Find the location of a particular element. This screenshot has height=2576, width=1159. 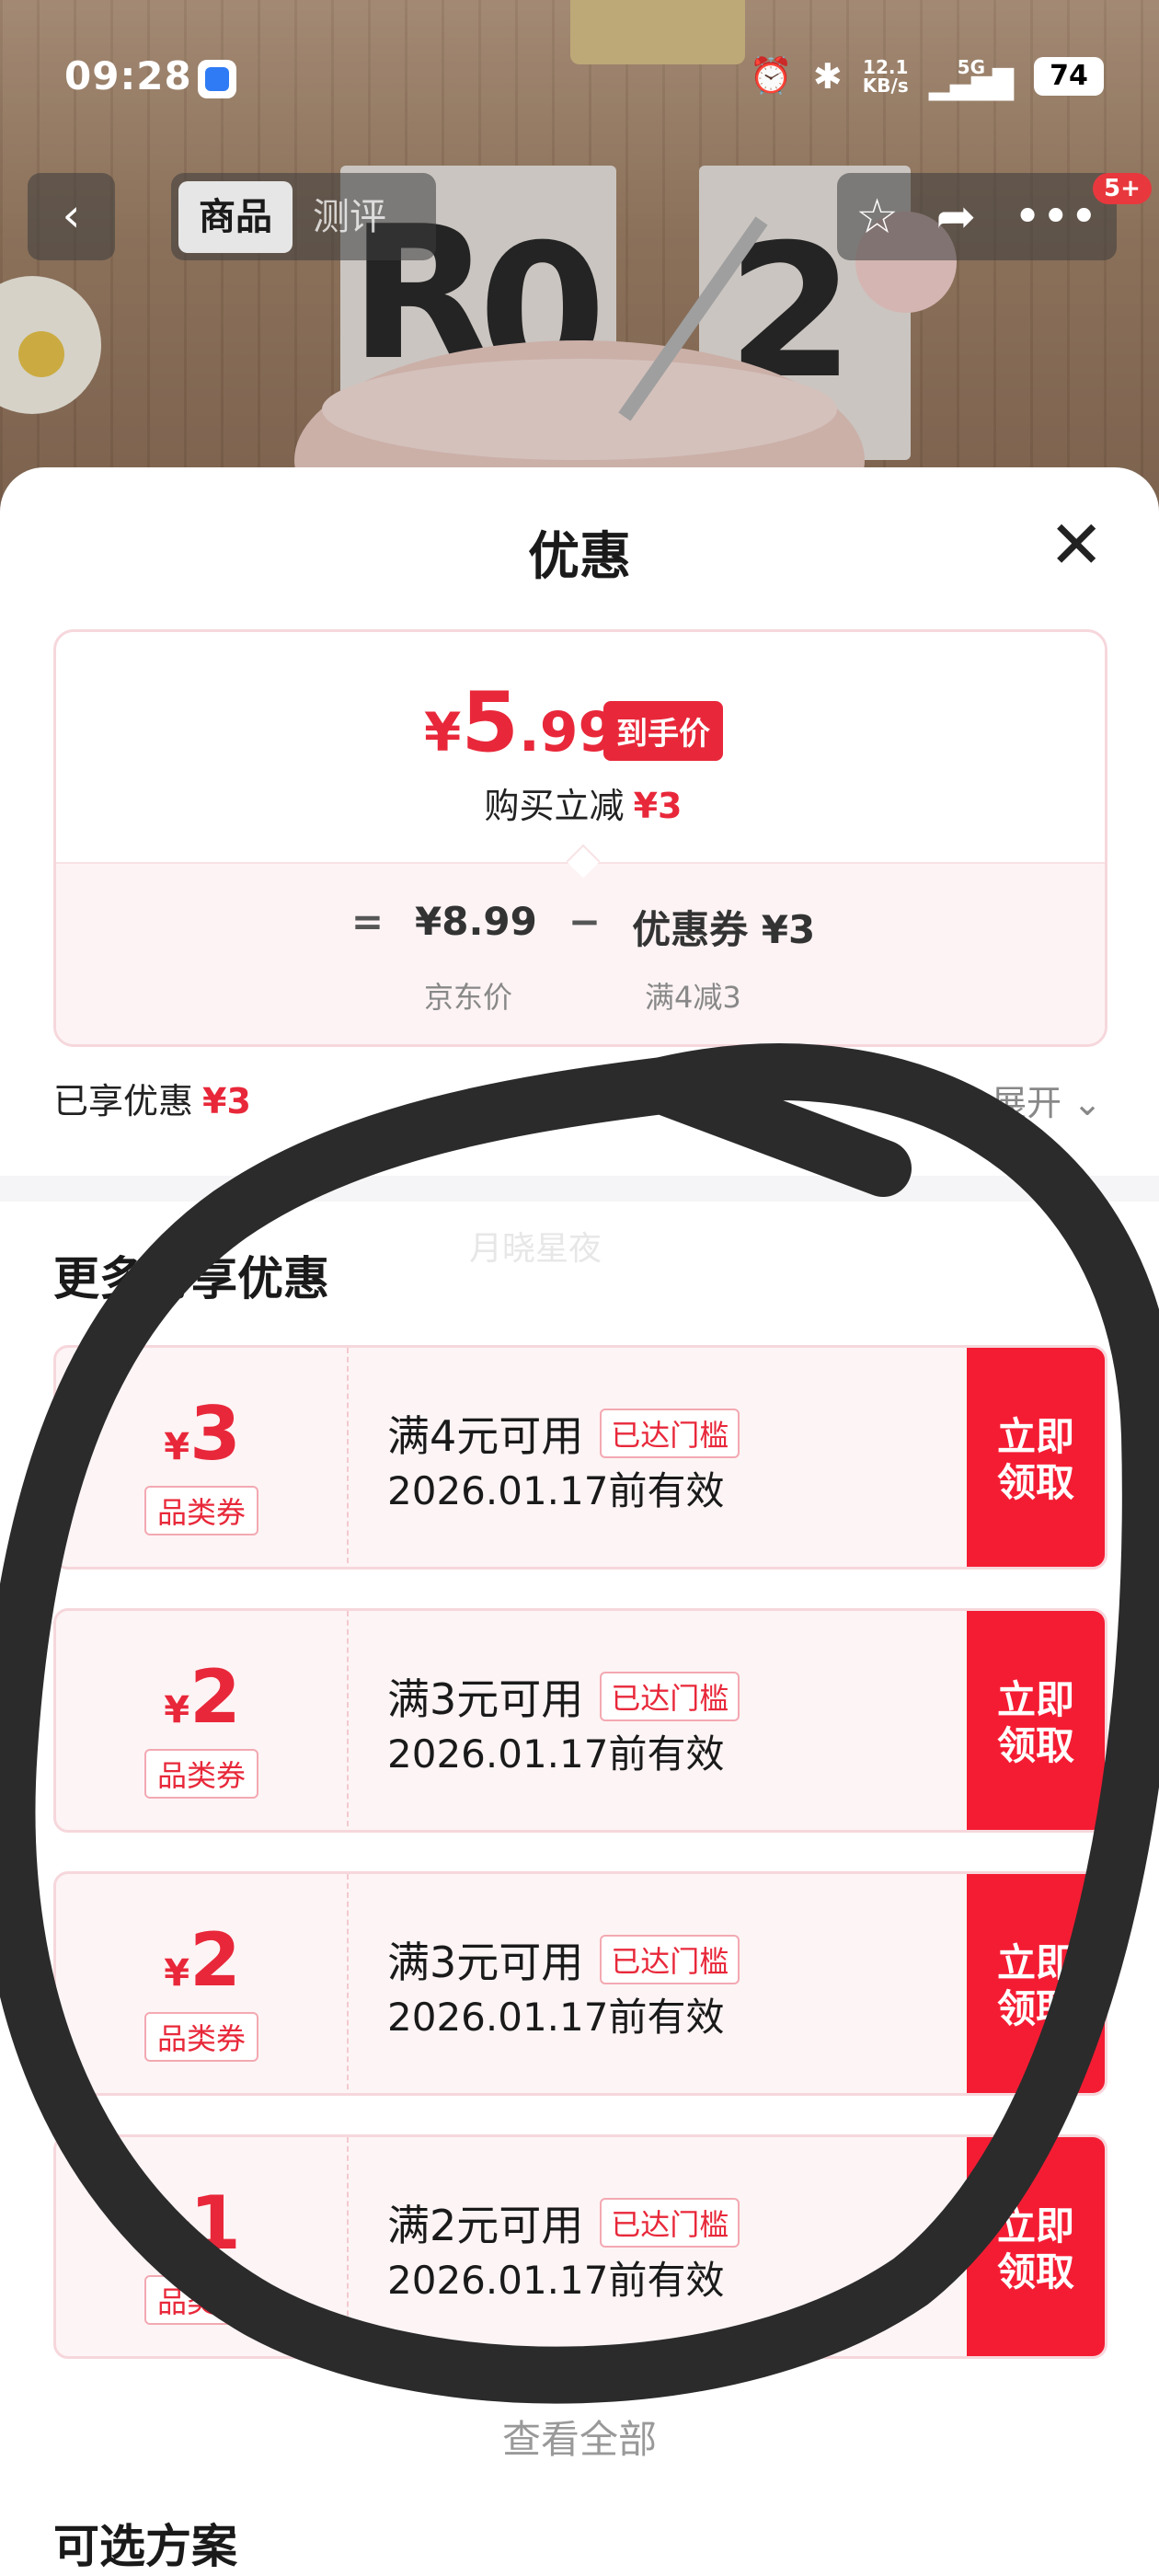

coupon-amount: ¥3 is located at coordinates (202, 1434).